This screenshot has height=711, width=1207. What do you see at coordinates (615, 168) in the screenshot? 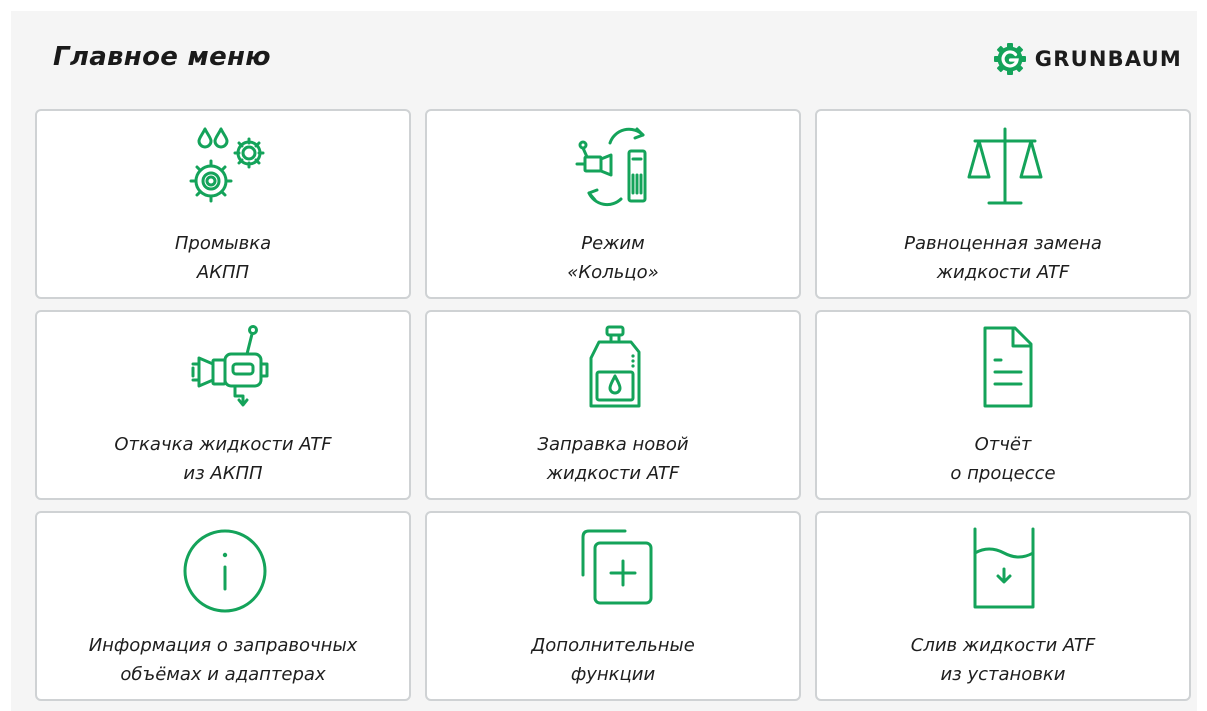
I see `ring-mode-icon` at bounding box center [615, 168].